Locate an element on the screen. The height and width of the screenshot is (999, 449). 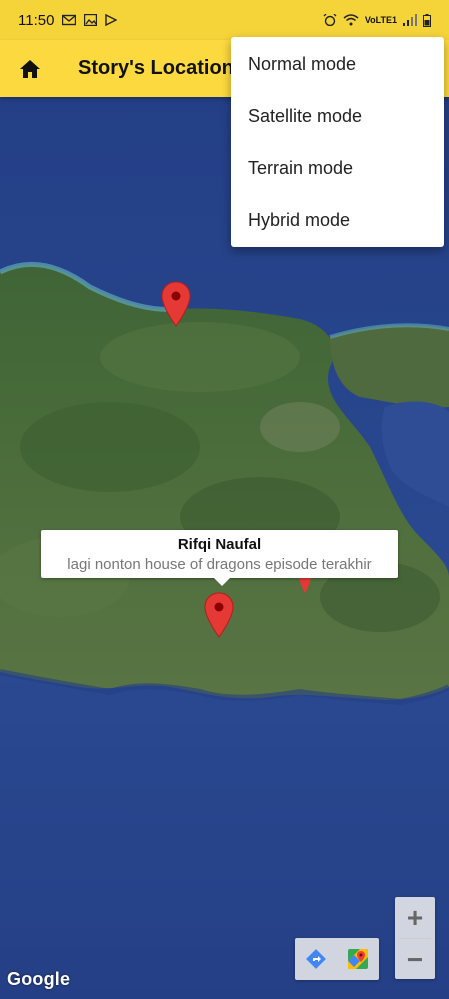
wifi-icon is located at coordinates (351, 20).